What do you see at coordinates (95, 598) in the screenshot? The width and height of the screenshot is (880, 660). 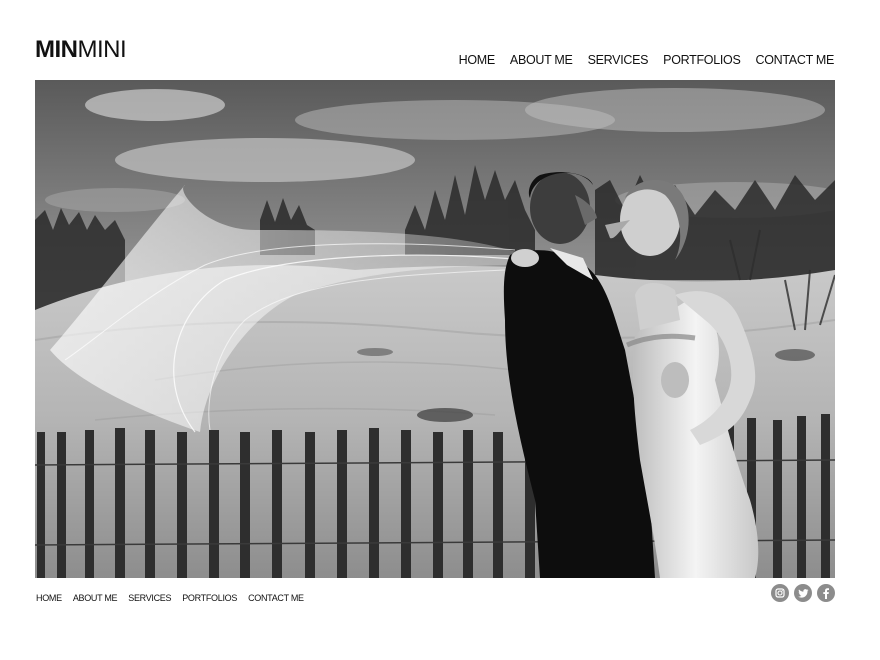 I see `footer-nav-about-me: ABOUT ME` at bounding box center [95, 598].